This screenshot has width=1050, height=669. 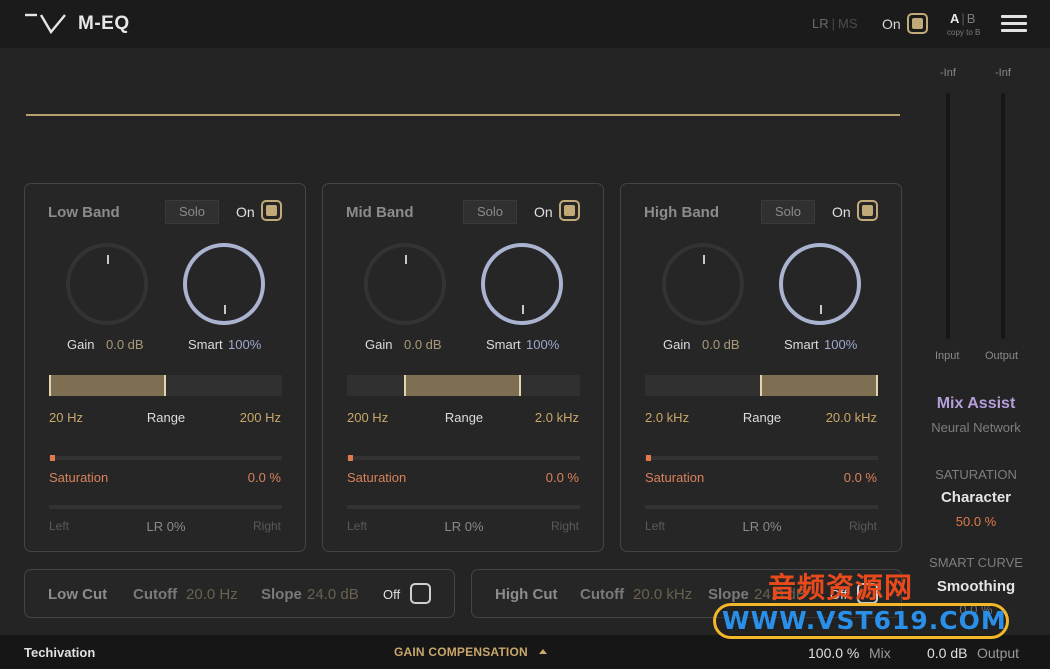 I want to click on mix-assist-button: Mix Assist, so click(x=976, y=404).